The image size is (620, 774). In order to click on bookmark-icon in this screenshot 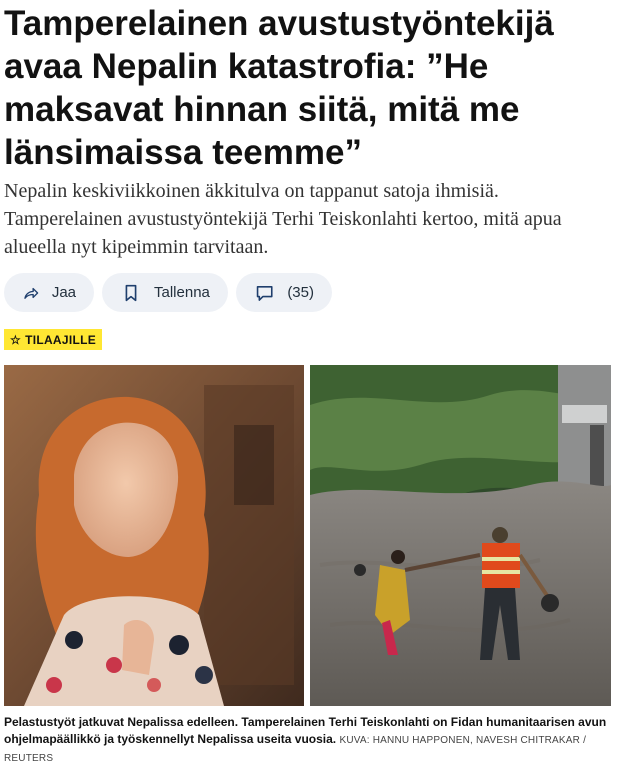, I will do `click(131, 292)`.